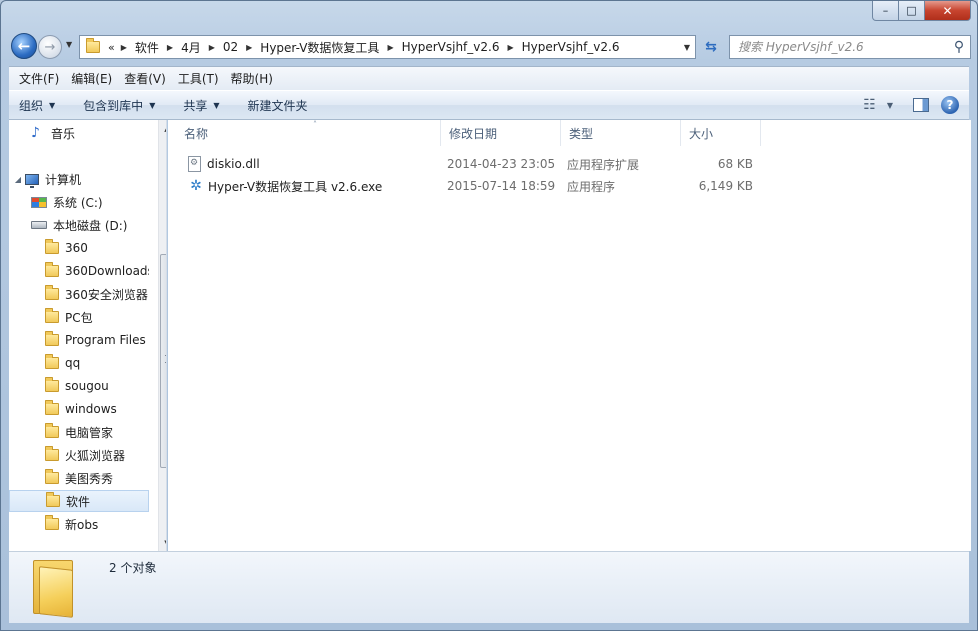 Image resolution: width=978 pixels, height=631 pixels. Describe the element at coordinates (69, 44) in the screenshot. I see `recent-pages-dropdown: ▼` at that location.